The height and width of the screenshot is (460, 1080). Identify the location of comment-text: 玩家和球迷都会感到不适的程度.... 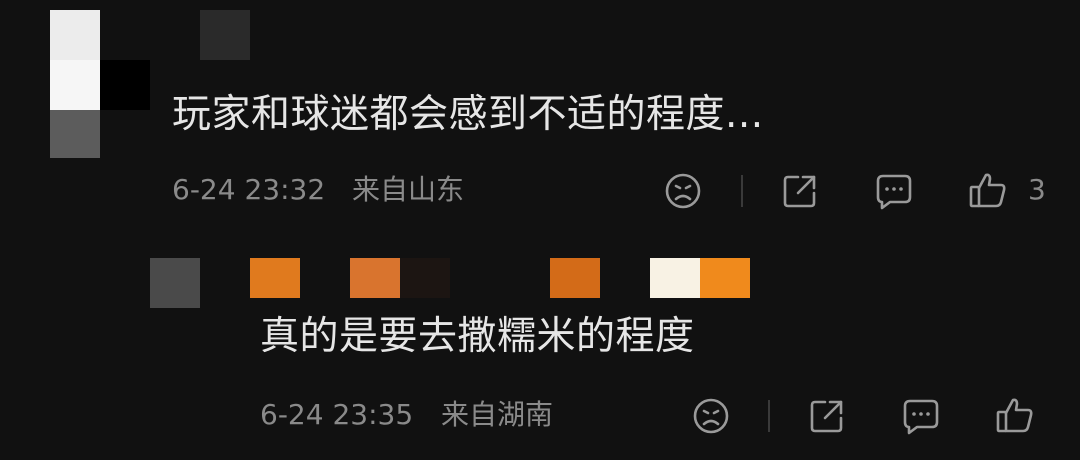
(468, 114).